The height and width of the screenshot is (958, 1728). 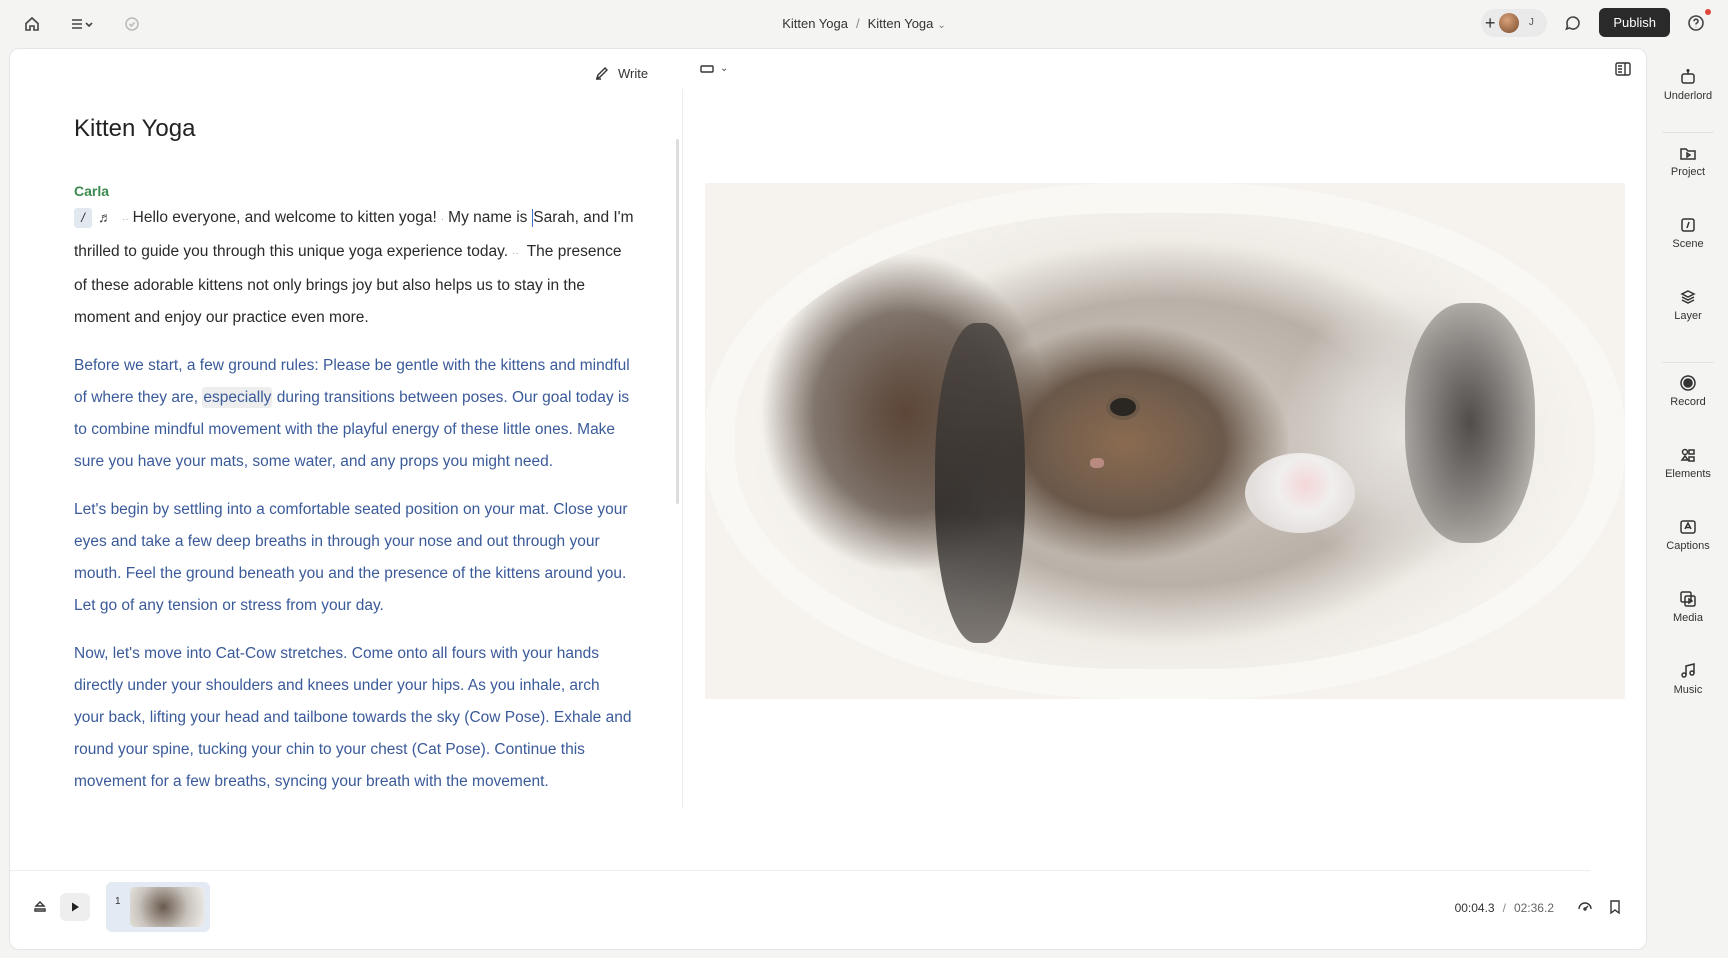 What do you see at coordinates (682, 449) in the screenshot?
I see `column-divider` at bounding box center [682, 449].